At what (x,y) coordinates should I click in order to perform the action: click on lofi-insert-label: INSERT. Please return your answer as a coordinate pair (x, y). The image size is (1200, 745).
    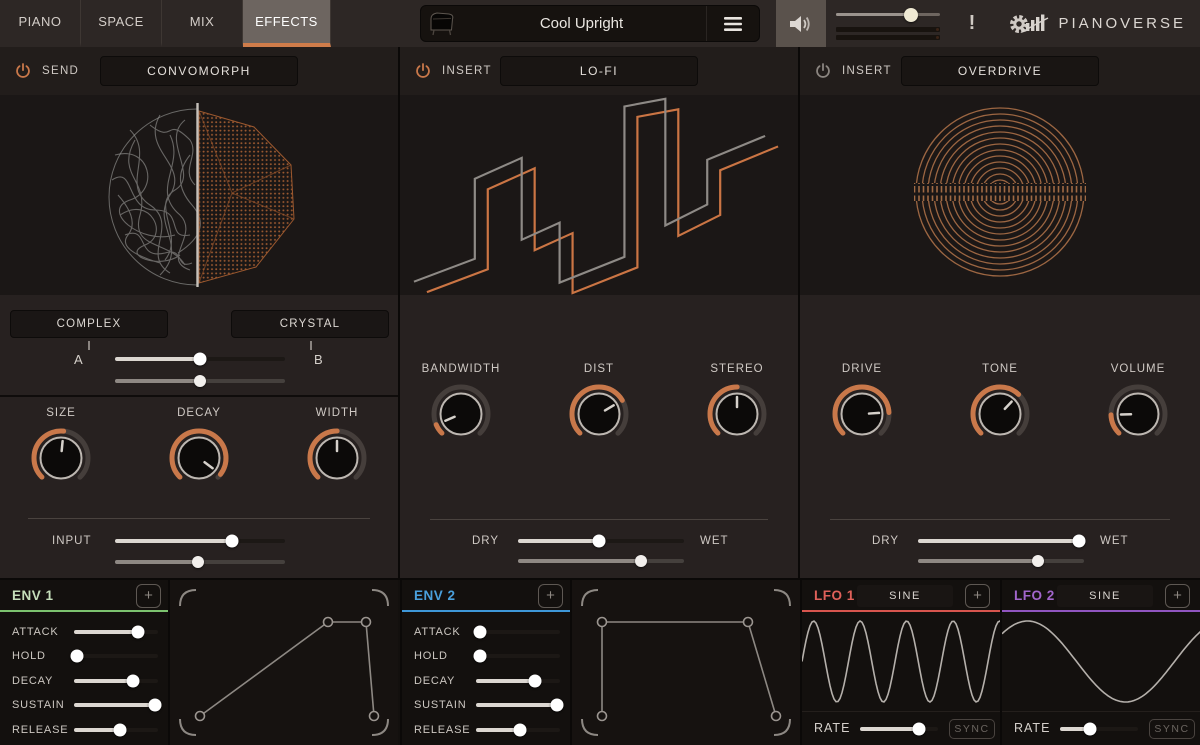
    Looking at the image, I should click on (467, 71).